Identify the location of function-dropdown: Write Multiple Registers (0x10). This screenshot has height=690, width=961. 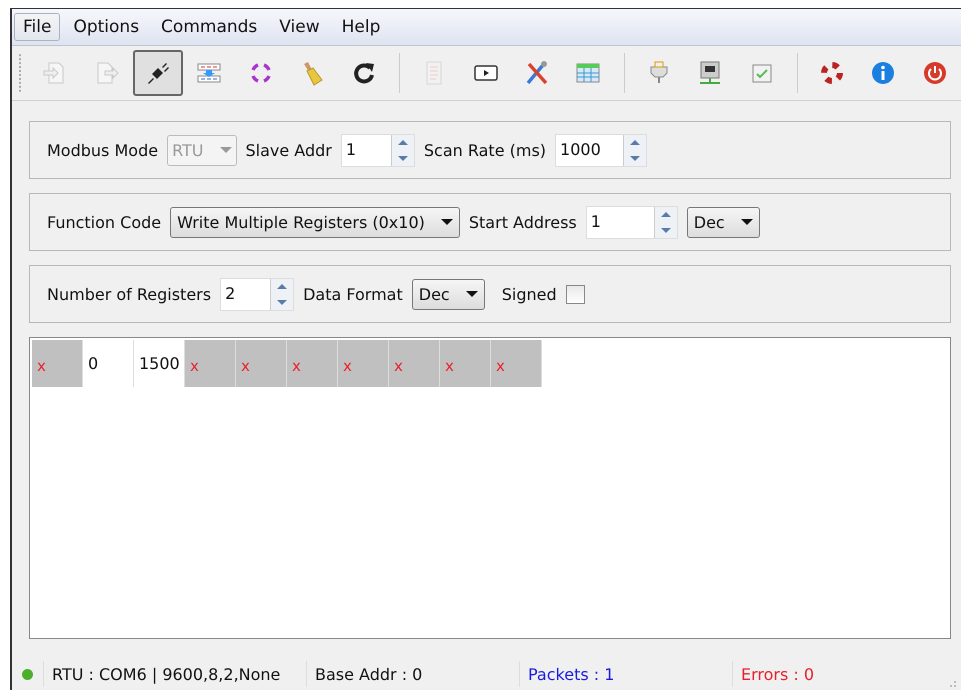
(315, 222).